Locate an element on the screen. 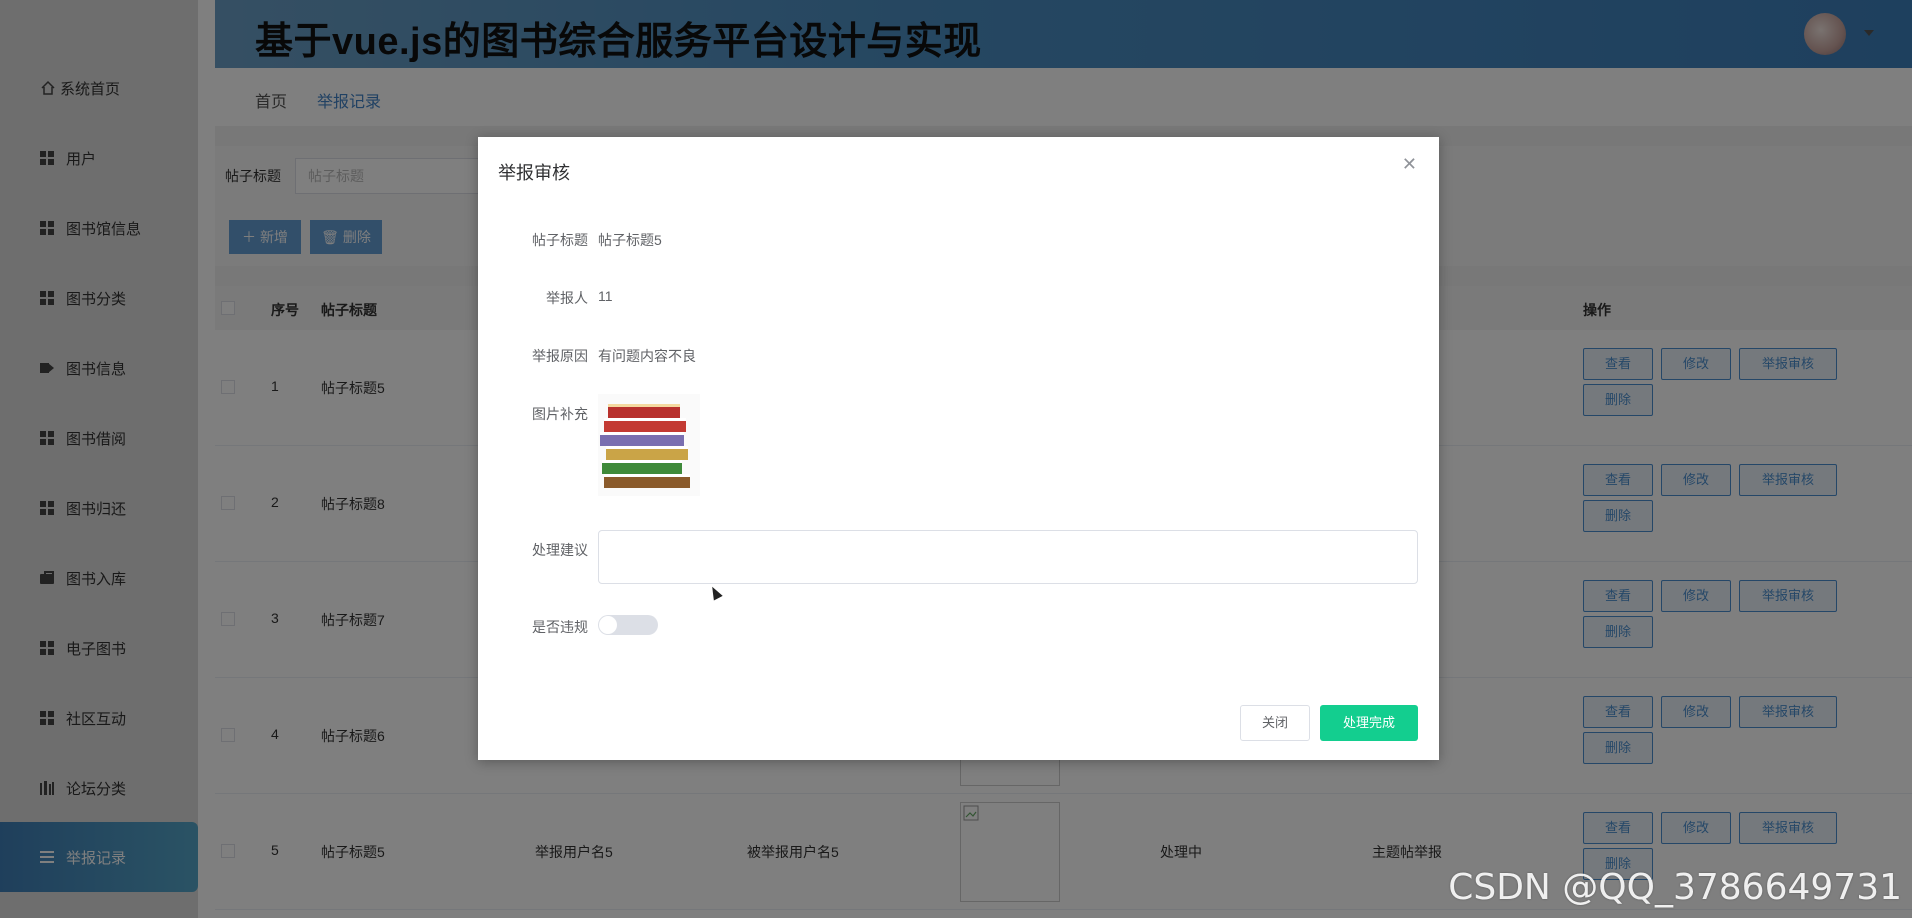  reason-label: 举报原因 is located at coordinates (560, 356).